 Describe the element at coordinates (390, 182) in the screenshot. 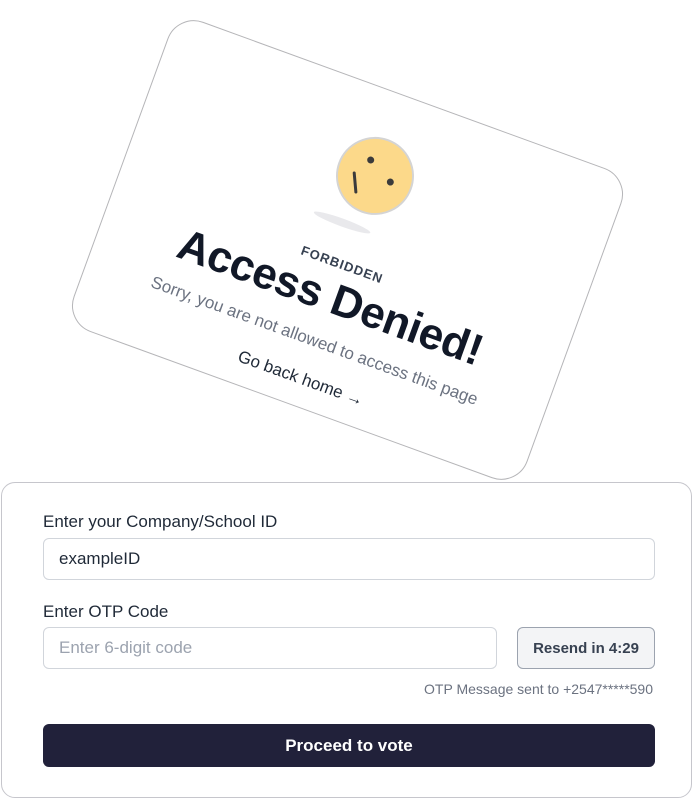

I see `right-eye` at that location.